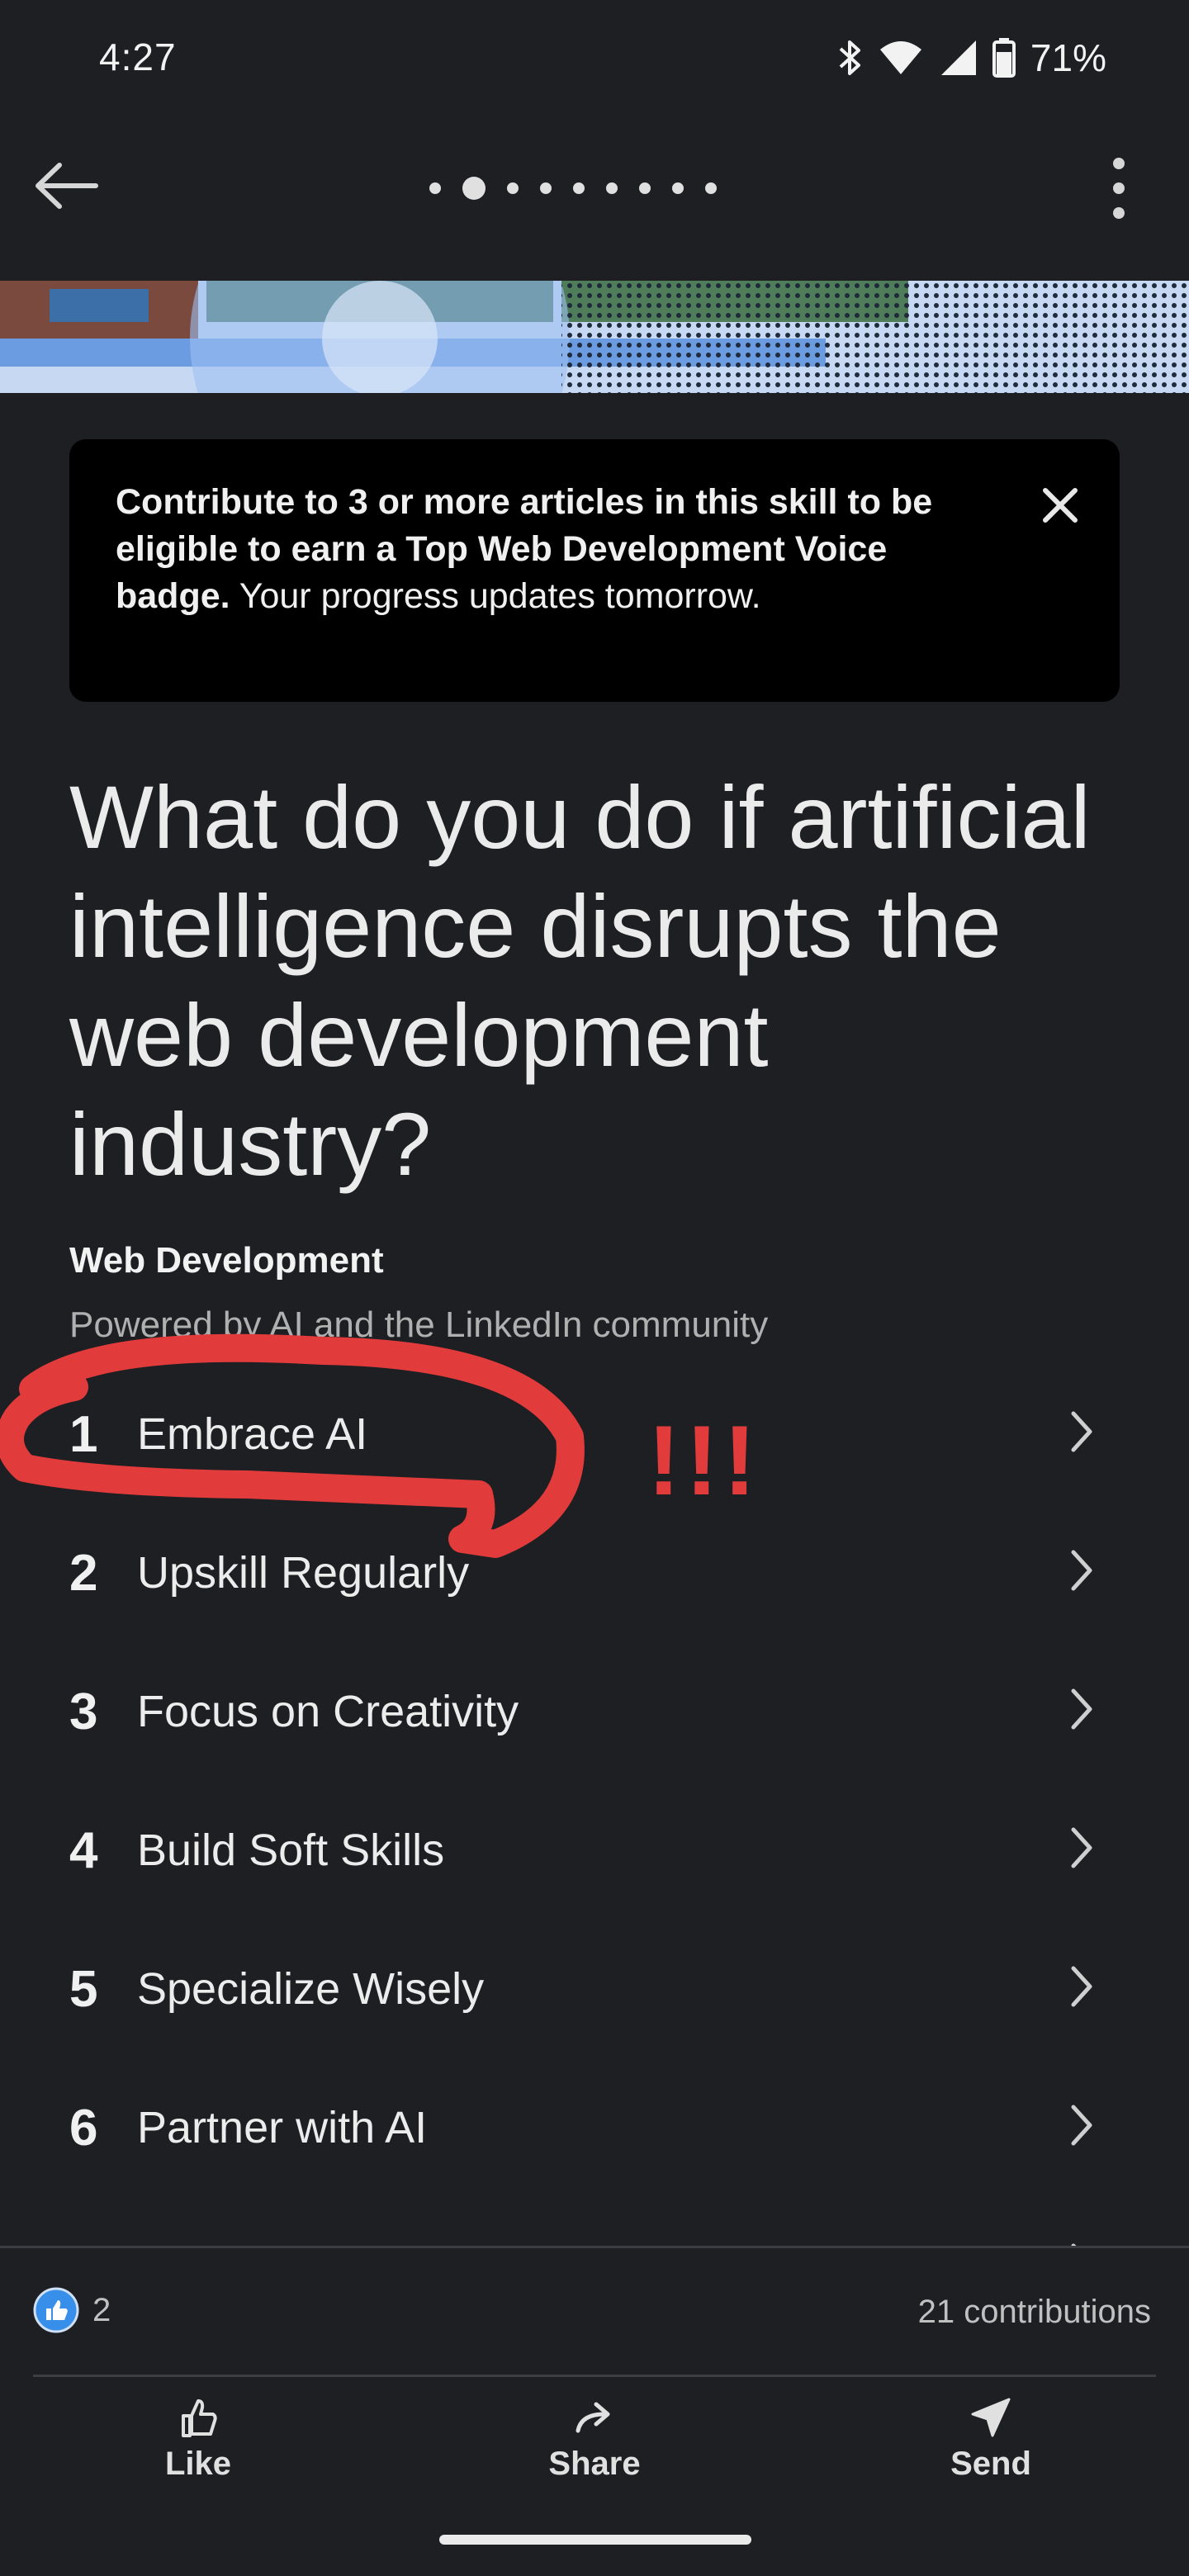  What do you see at coordinates (311, 1989) in the screenshot?
I see `section-label: Specialize Wisely` at bounding box center [311, 1989].